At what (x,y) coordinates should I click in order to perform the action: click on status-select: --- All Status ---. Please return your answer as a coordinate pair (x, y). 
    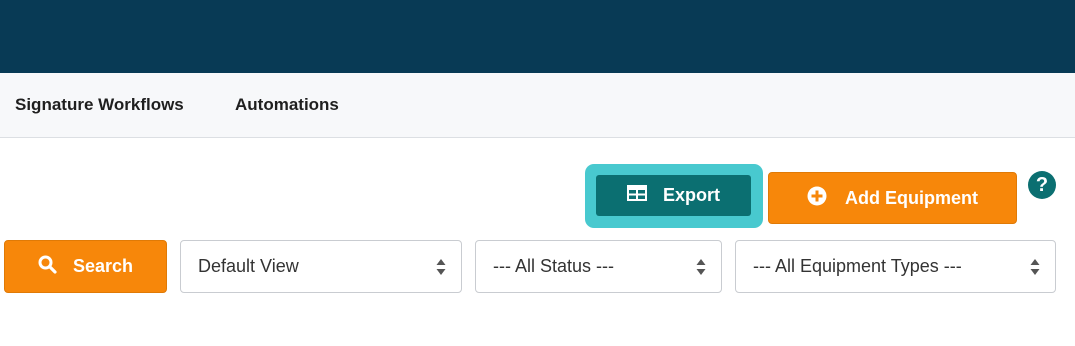
    Looking at the image, I should click on (598, 266).